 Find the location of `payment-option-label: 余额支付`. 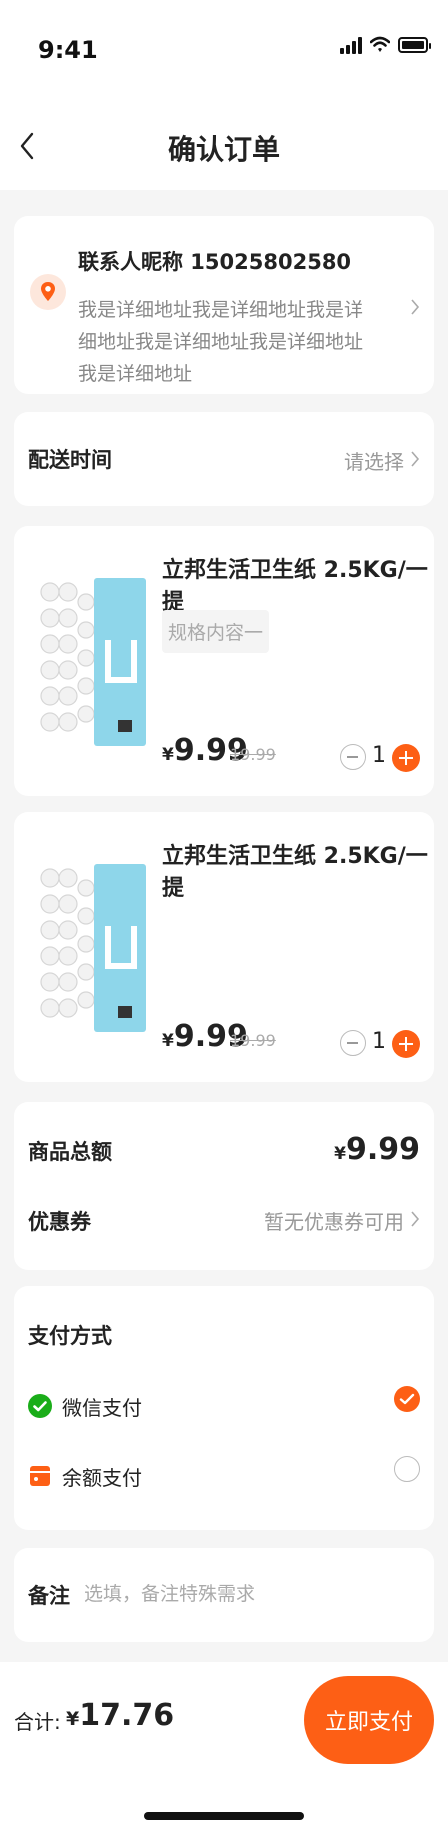

payment-option-label: 余额支付 is located at coordinates (102, 1478).